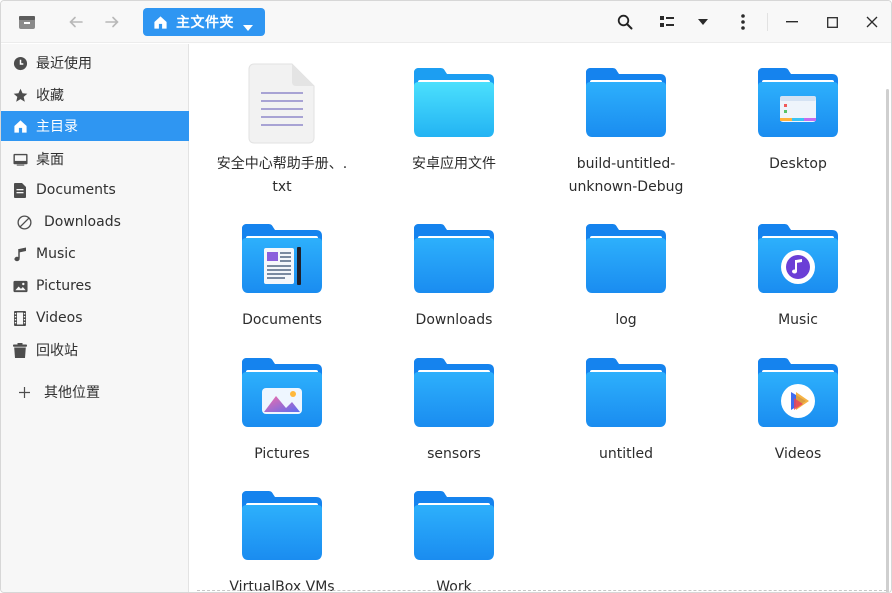 This screenshot has width=892, height=593. I want to click on folder-item-documents: Documents, so click(282, 274).